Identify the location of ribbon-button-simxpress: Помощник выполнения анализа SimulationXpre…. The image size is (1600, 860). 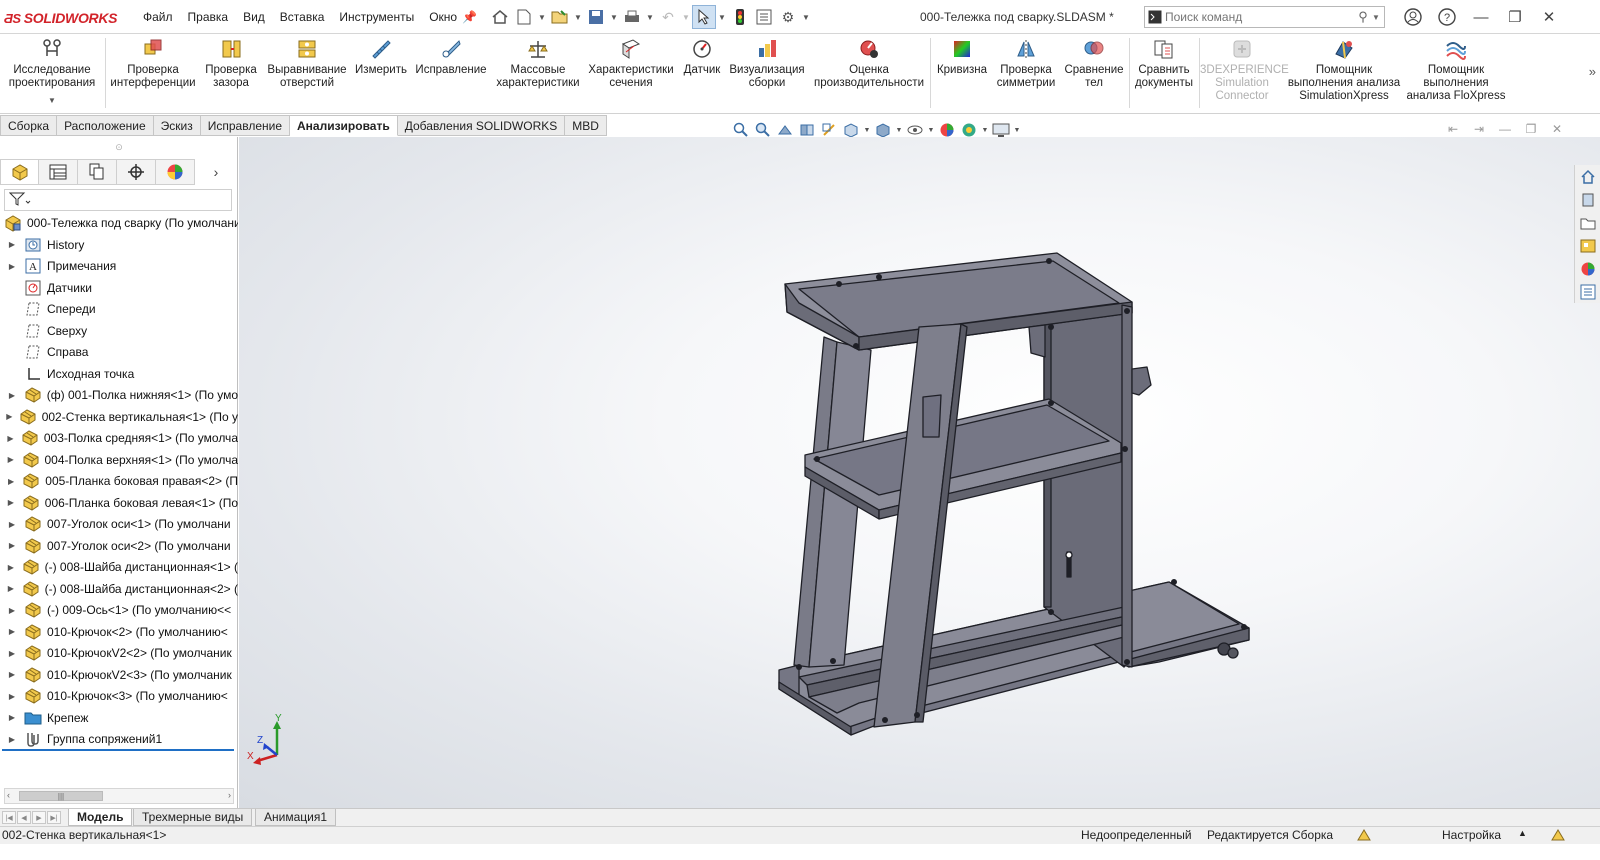
(1344, 70).